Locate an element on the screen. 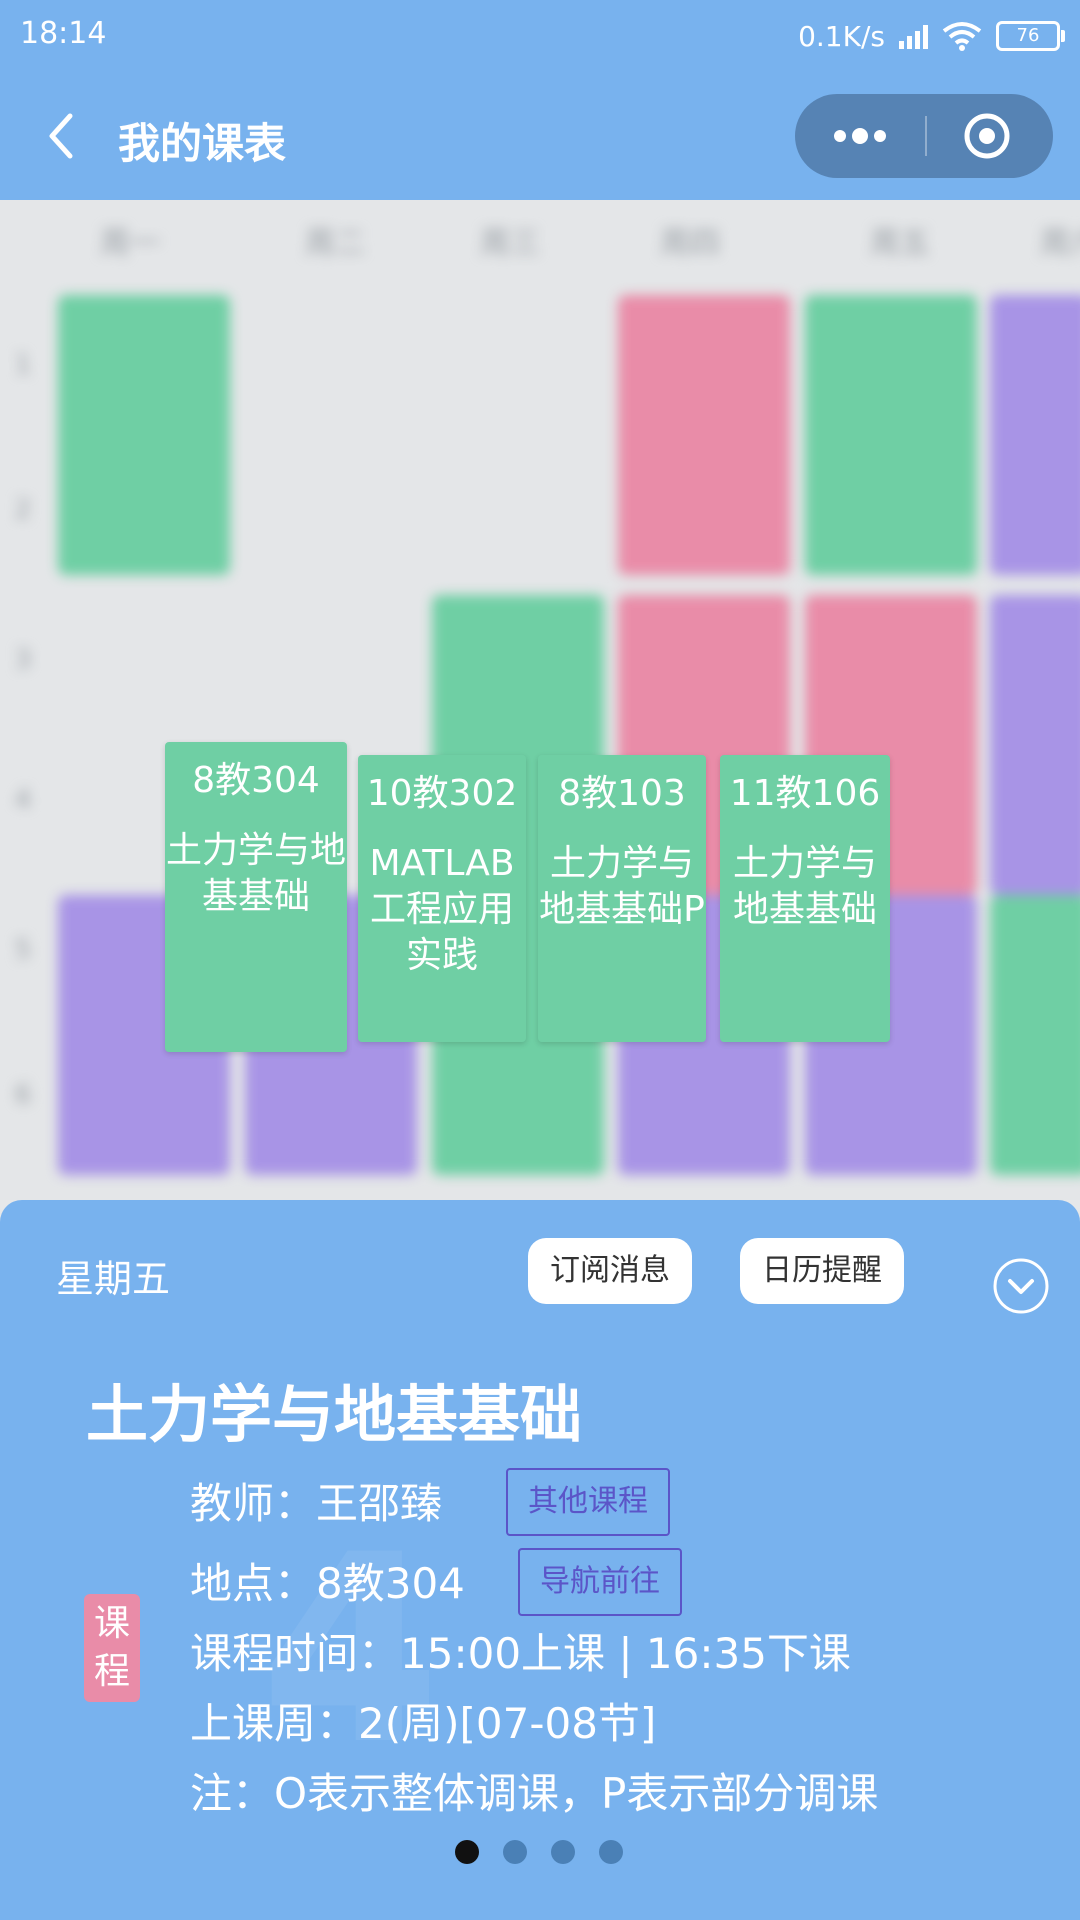  status-bar: 18:14 0.1K/s 76 is located at coordinates (540, 36).